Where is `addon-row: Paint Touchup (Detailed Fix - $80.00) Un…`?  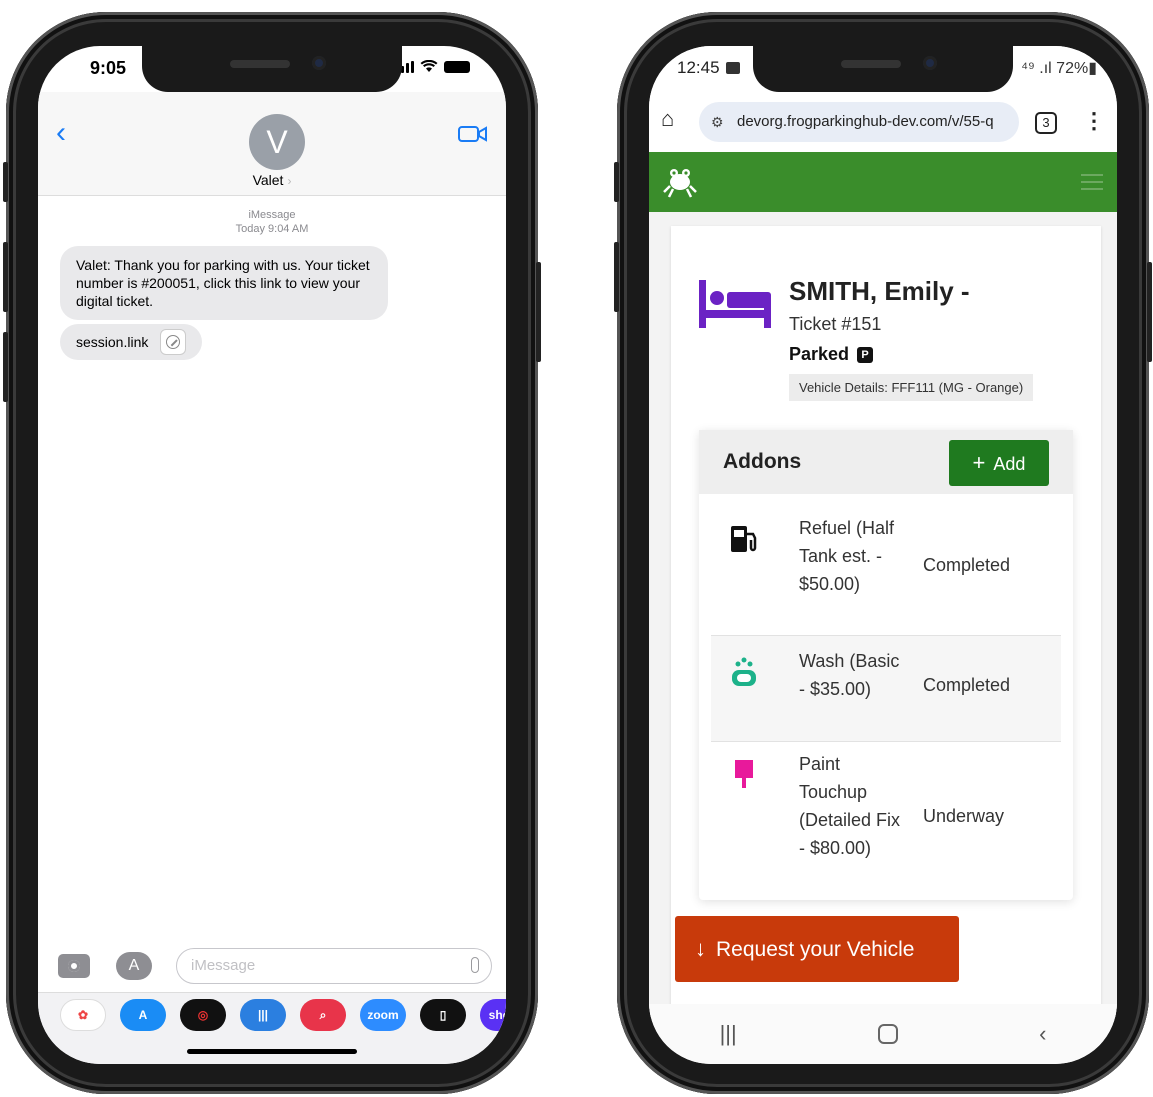
addon-row: Paint Touchup (Detailed Fix - $80.00) Un… is located at coordinates (886, 818).